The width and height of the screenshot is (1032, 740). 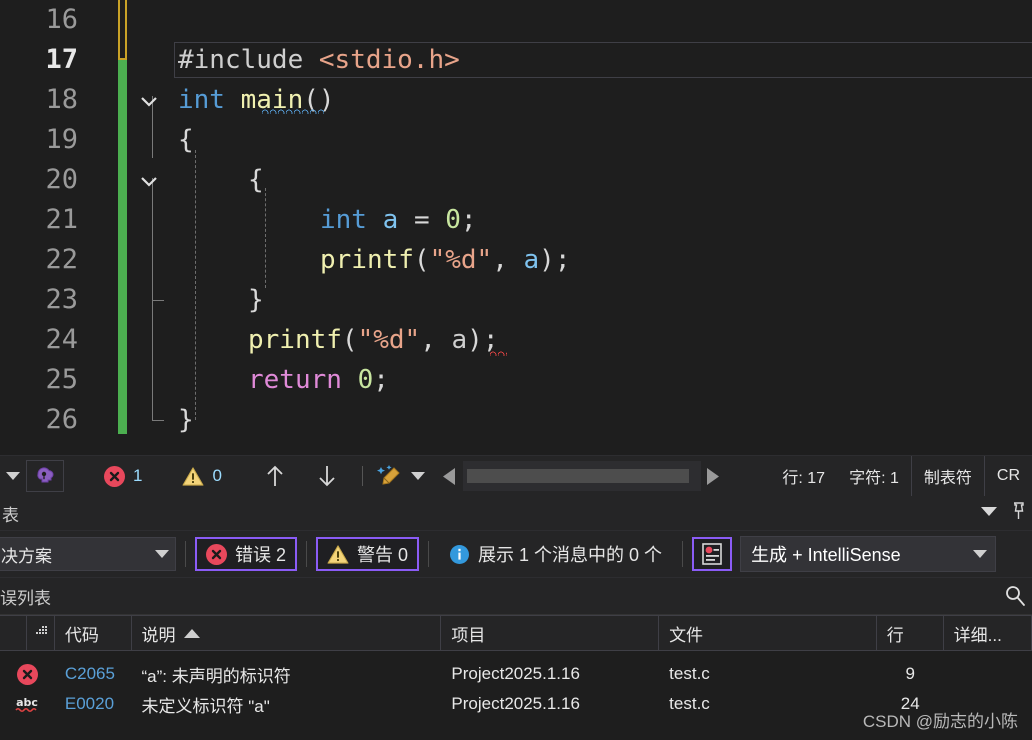 What do you see at coordinates (383, 555) in the screenshot?
I see `warnings-filter-label: 警告 0` at bounding box center [383, 555].